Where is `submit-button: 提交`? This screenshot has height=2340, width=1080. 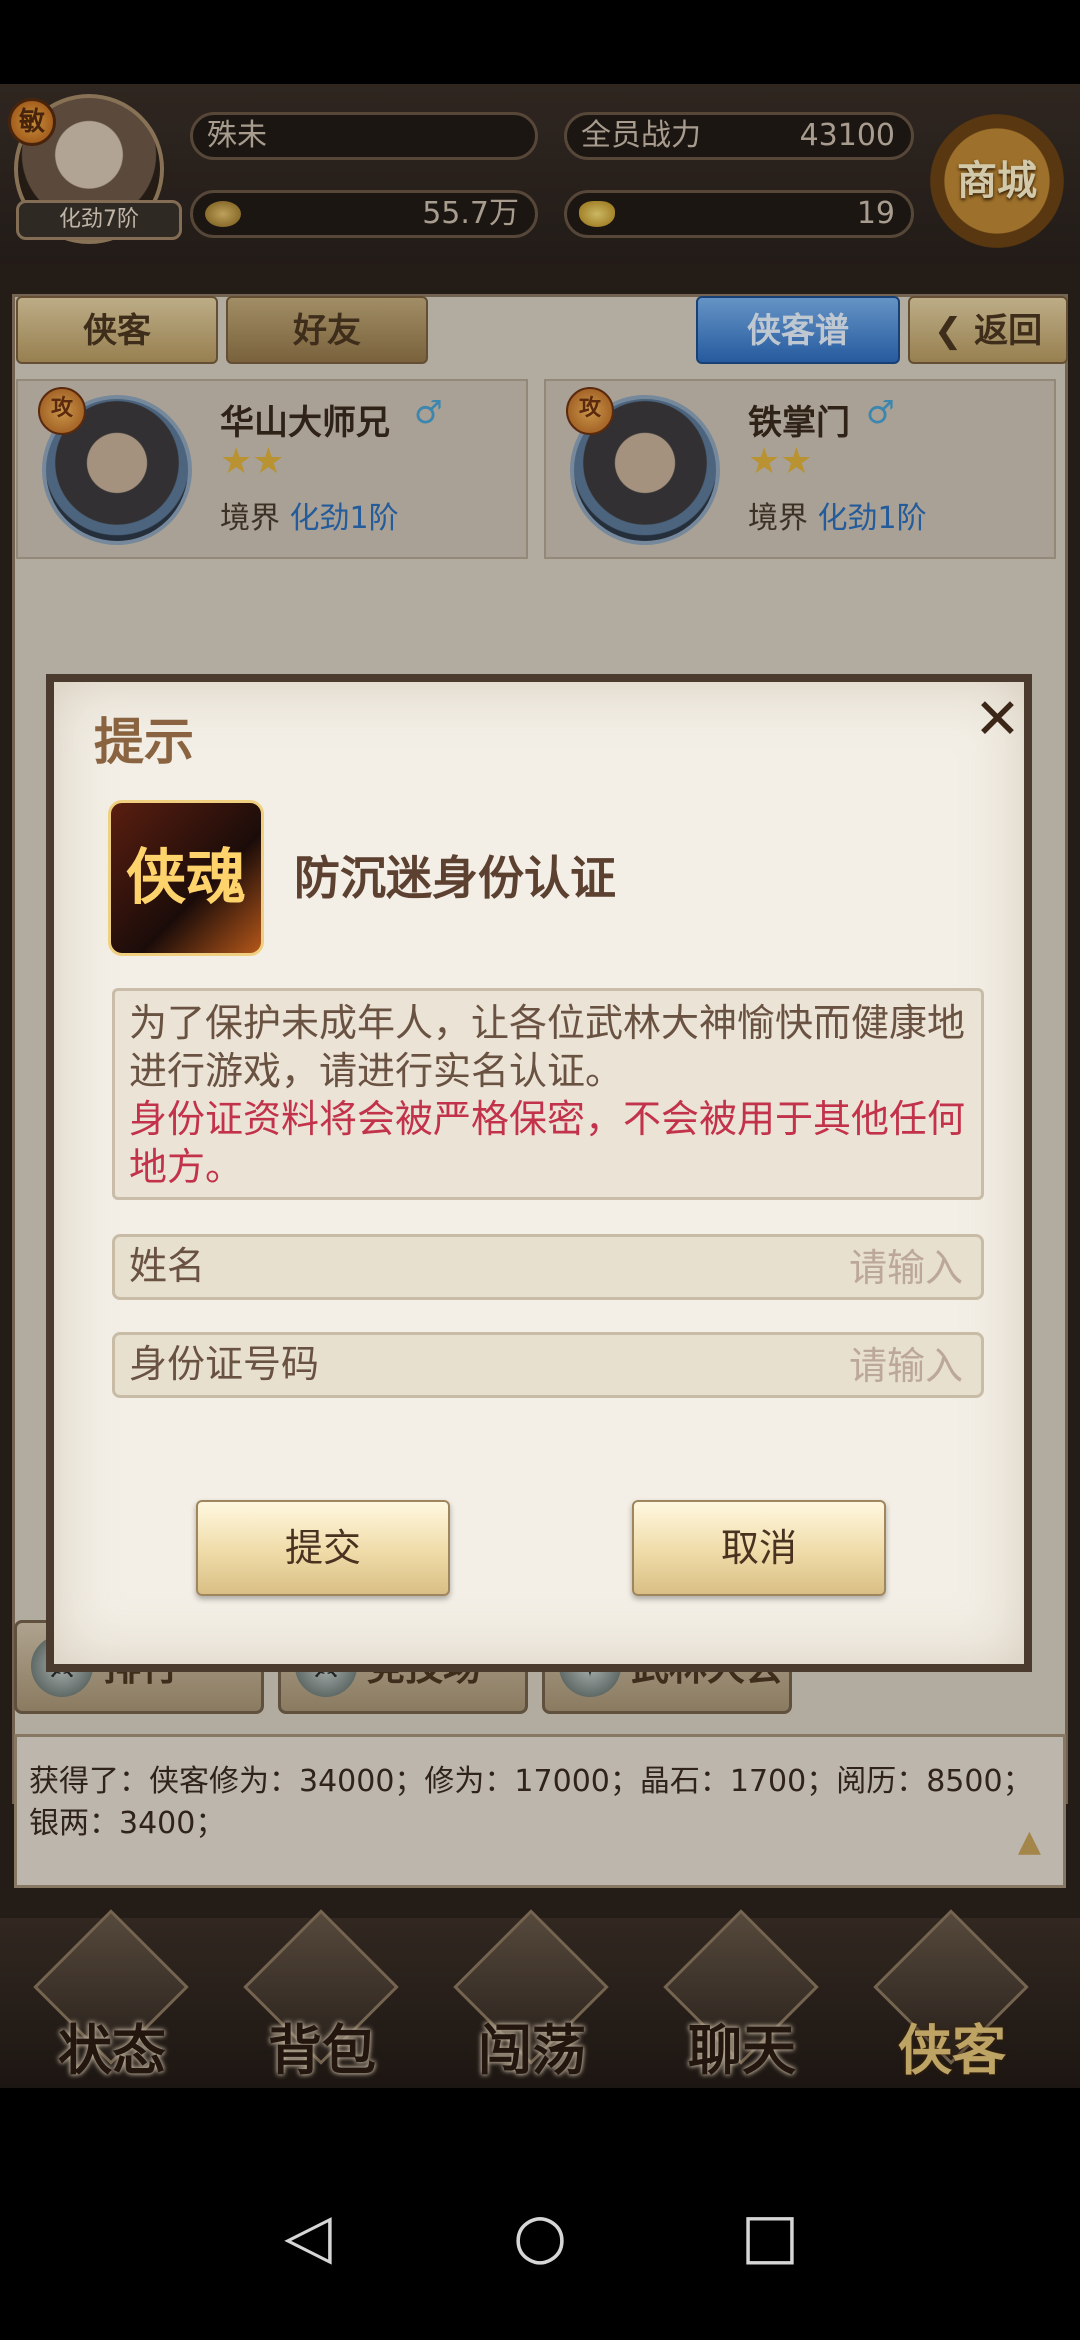 submit-button: 提交 is located at coordinates (323, 1548).